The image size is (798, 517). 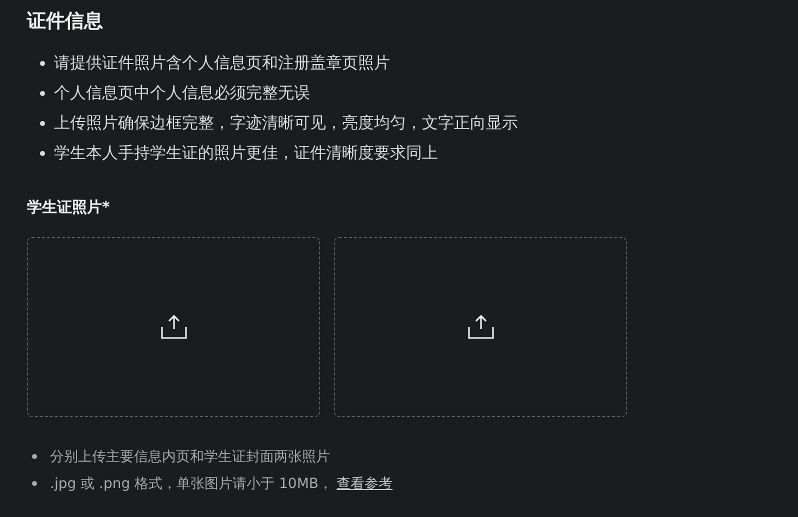 I want to click on requirement-text: 个人信息页中个人信息必须完整无误, so click(x=182, y=93).